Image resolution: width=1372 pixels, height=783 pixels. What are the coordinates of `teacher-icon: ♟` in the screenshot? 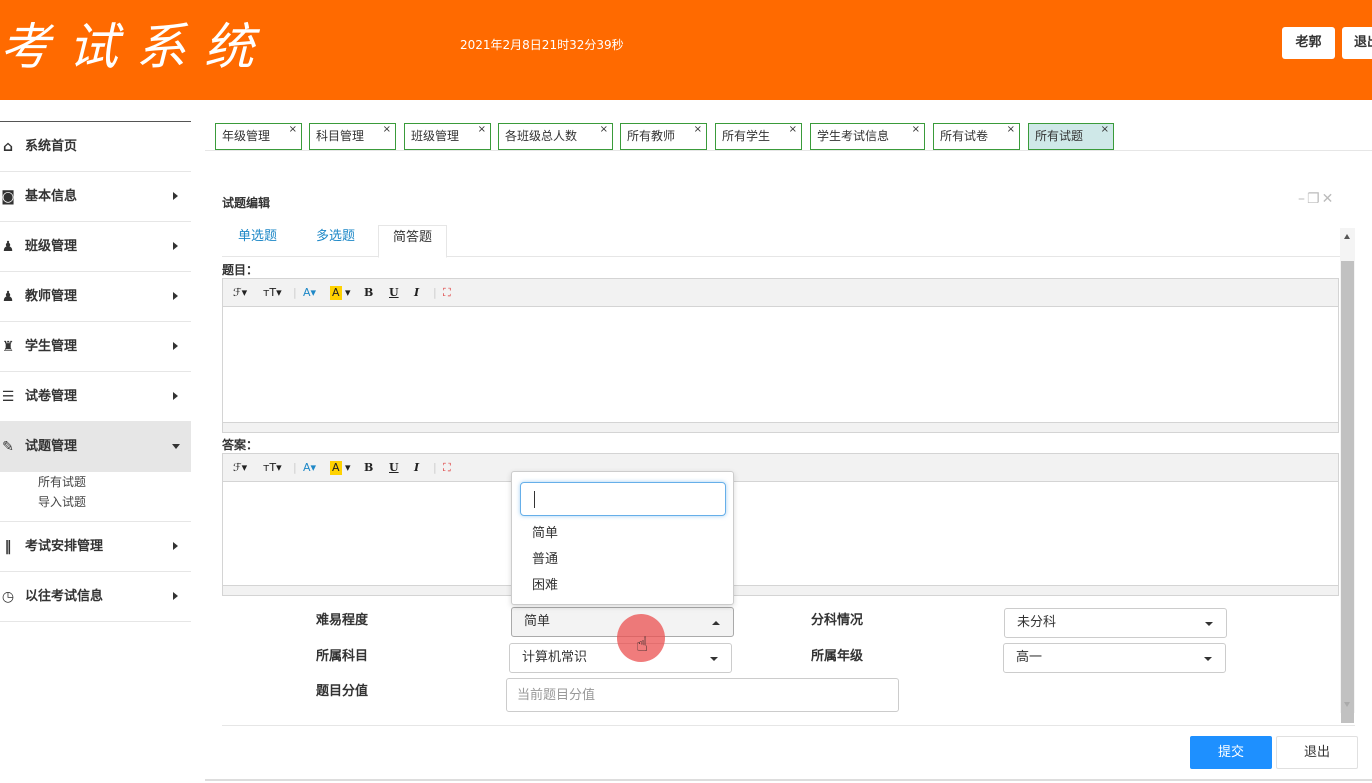 It's located at (8, 297).